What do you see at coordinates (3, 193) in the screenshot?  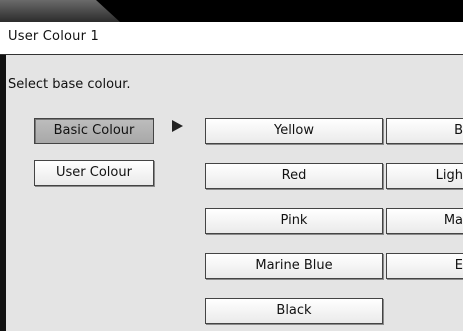 I see `left-edge-border` at bounding box center [3, 193].